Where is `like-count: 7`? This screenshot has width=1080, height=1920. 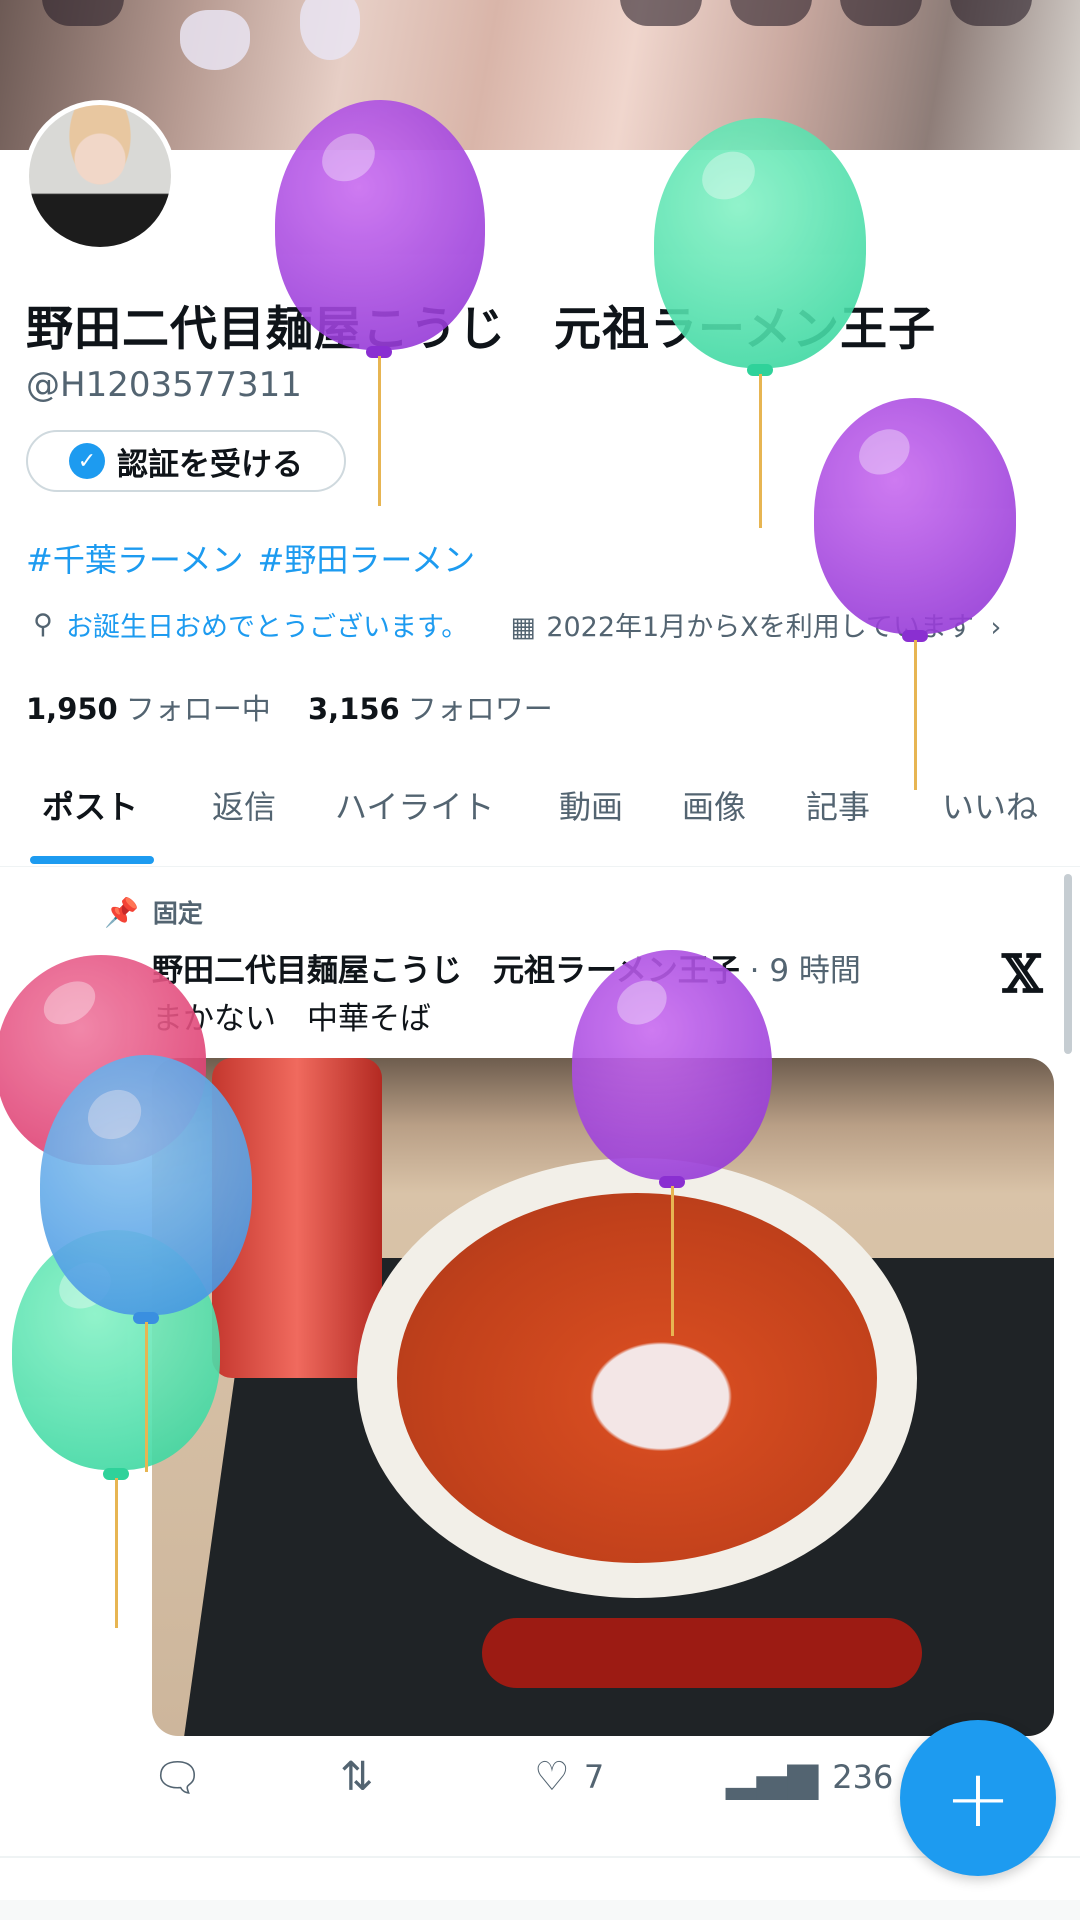 like-count: 7 is located at coordinates (594, 1777).